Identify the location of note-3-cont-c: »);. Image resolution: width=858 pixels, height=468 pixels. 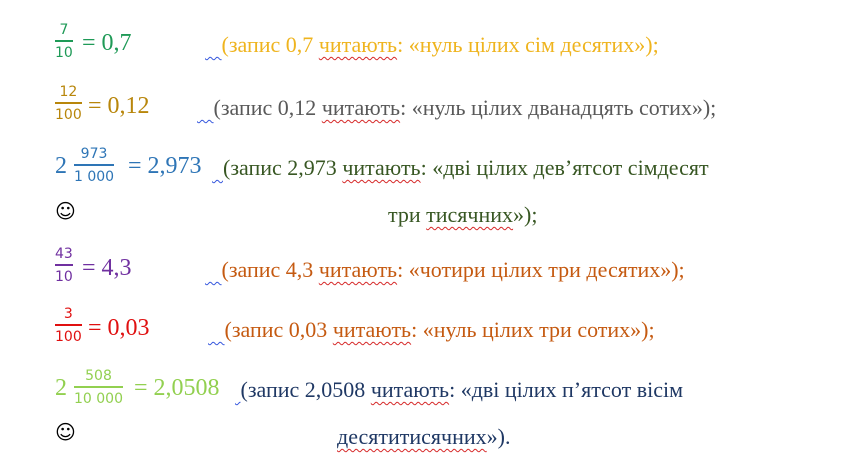
(525, 214).